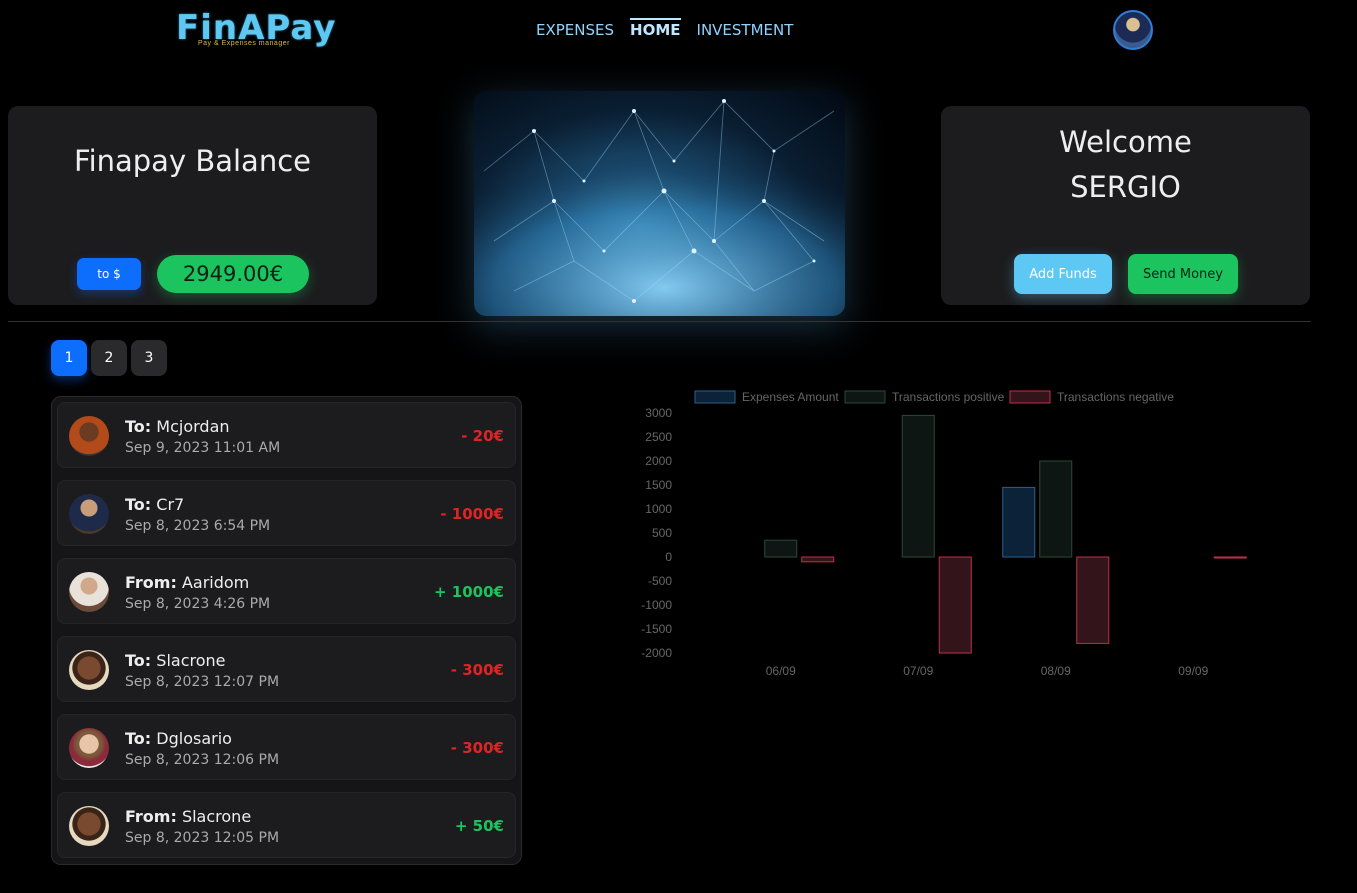  Describe the element at coordinates (109, 274) in the screenshot. I see `convert-currency-button: to $` at that location.